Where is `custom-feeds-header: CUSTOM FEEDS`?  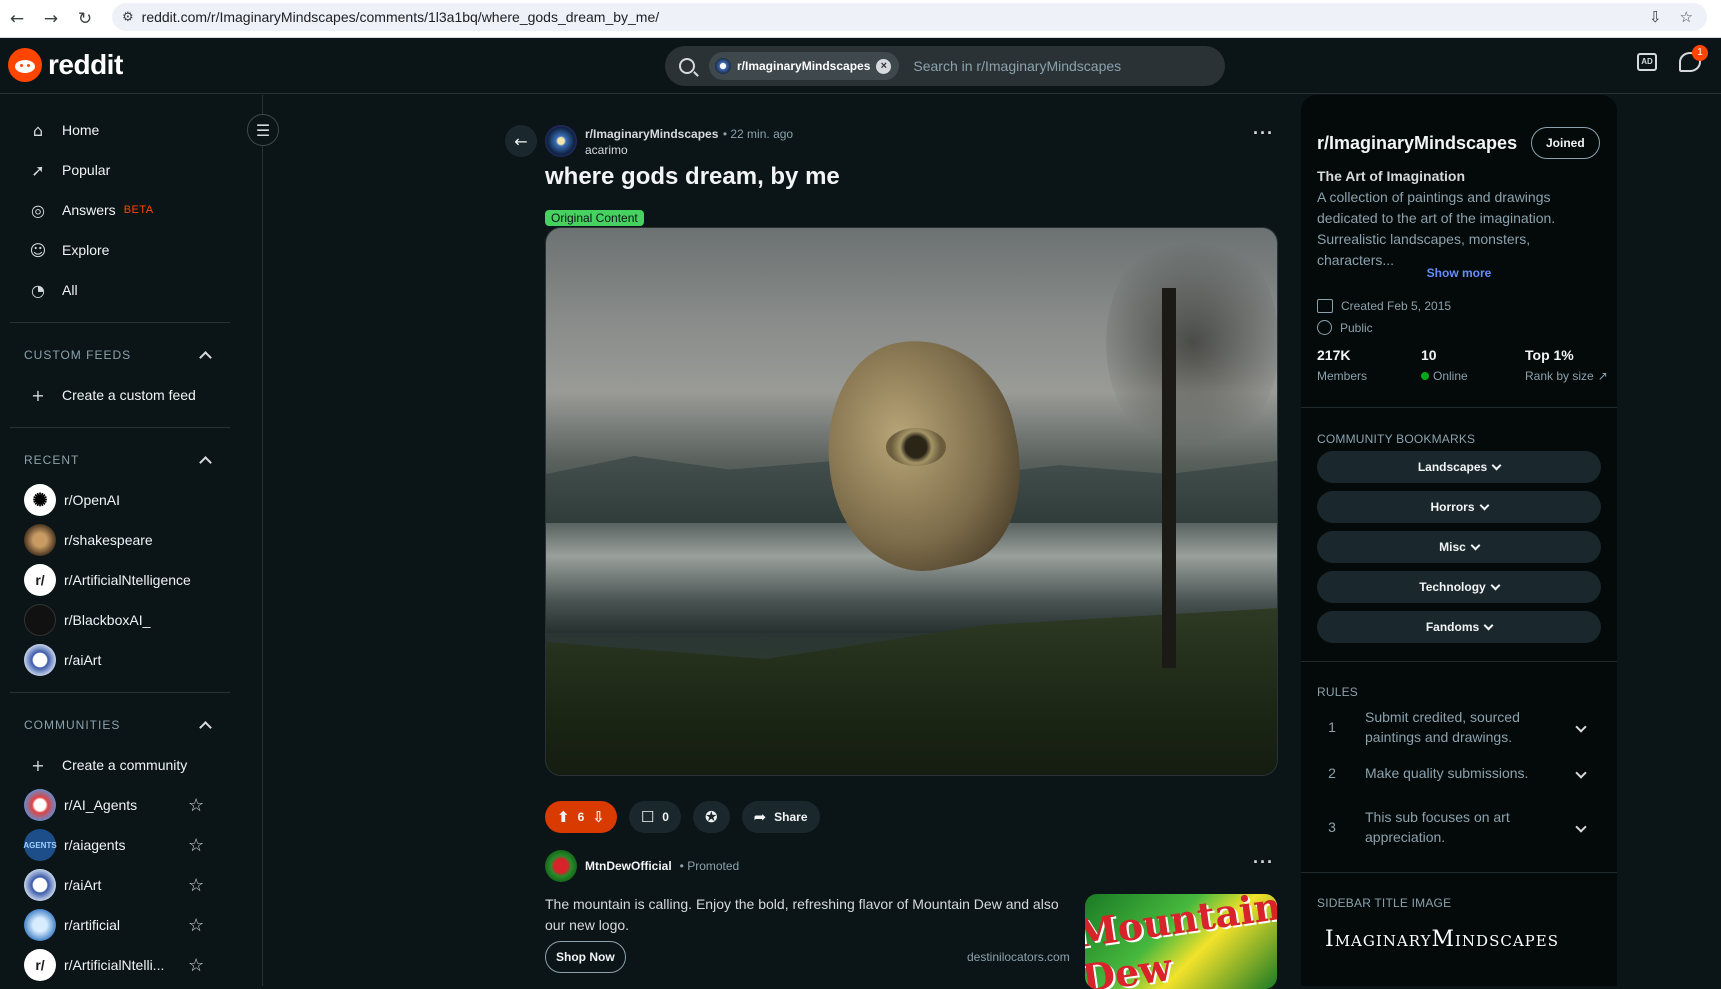
custom-feeds-header: CUSTOM FEEDS is located at coordinates (131, 355).